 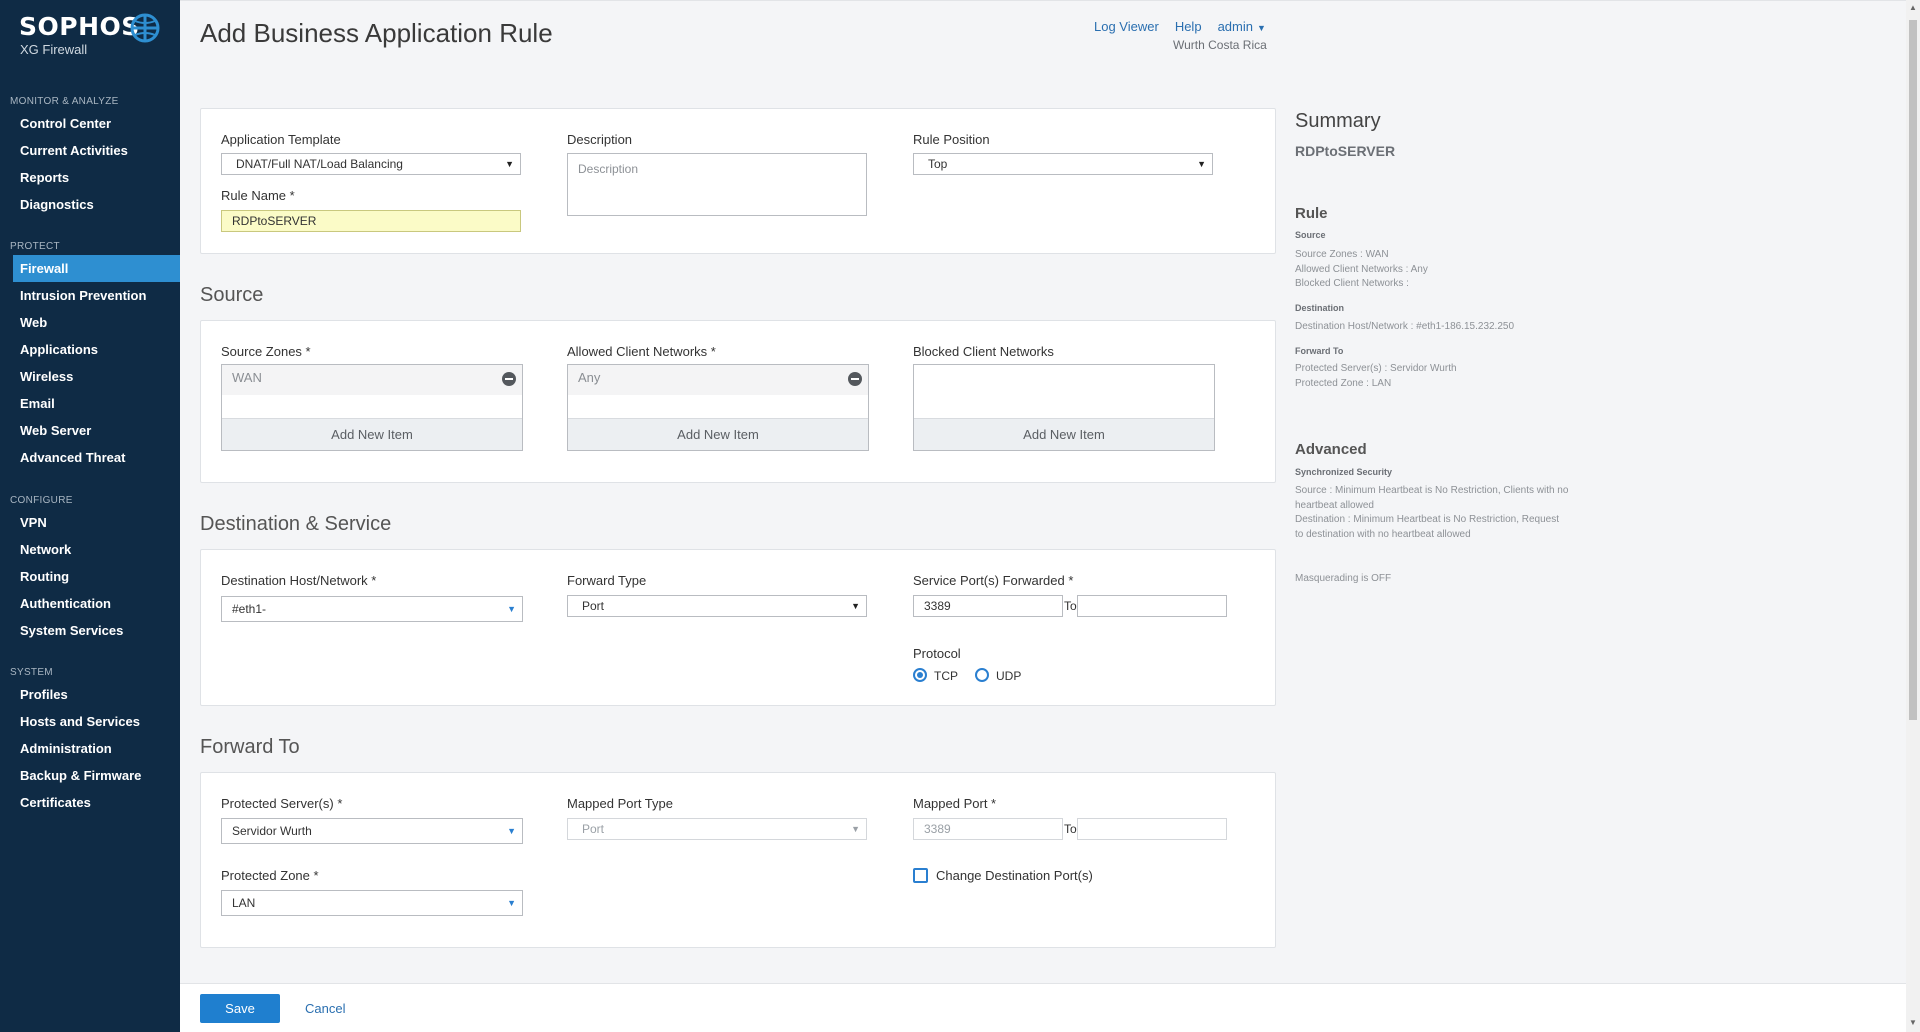 What do you see at coordinates (90, 430) in the screenshot?
I see `nav-item-web-server: Web Server` at bounding box center [90, 430].